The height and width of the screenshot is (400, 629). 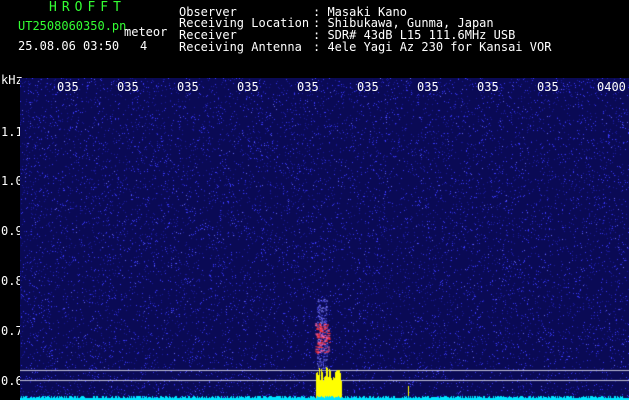 What do you see at coordinates (146, 32) in the screenshot?
I see `mode-label: meteor` at bounding box center [146, 32].